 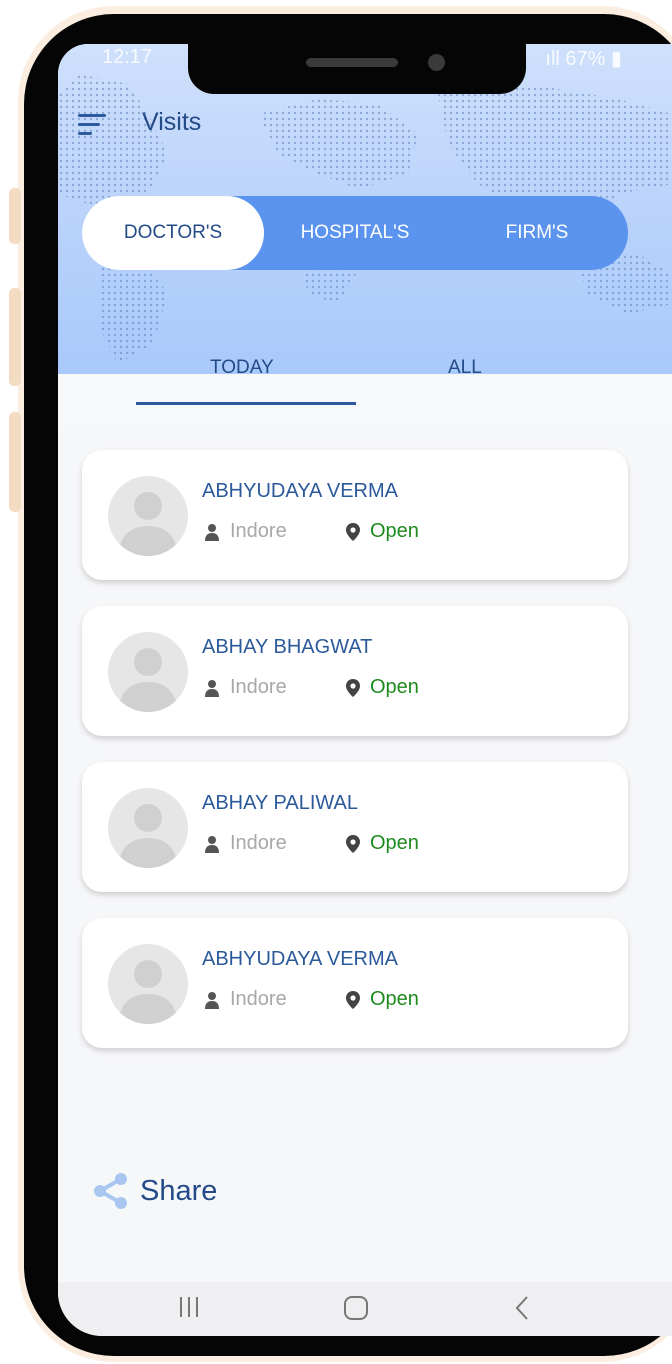 I want to click on page-title: Visits, so click(x=172, y=122).